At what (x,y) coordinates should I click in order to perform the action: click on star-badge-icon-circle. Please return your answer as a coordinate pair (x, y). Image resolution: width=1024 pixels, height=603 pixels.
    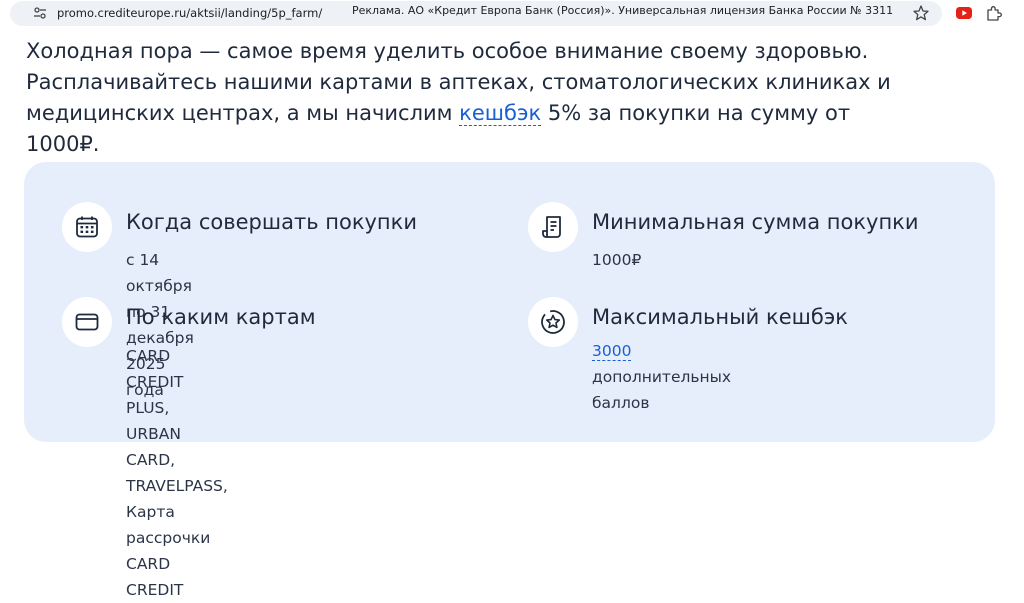
    Looking at the image, I should click on (553, 322).